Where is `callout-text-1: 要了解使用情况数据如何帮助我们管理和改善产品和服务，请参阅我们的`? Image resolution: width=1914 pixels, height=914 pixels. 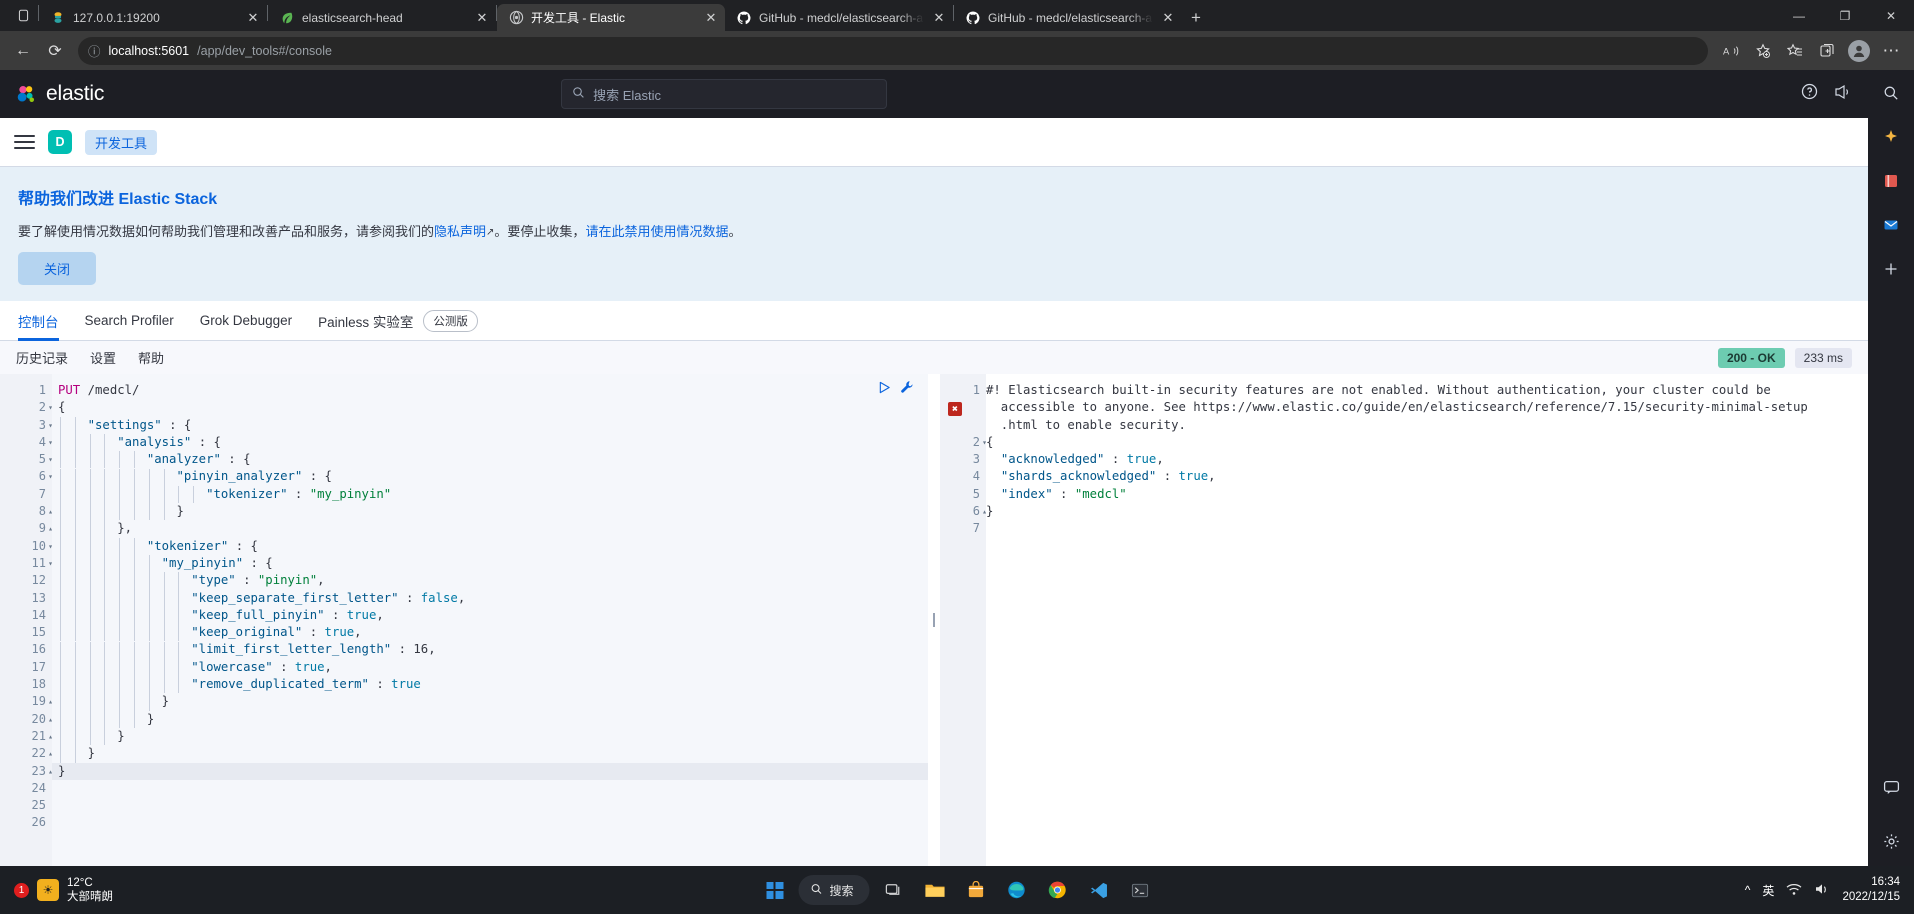
callout-text-1: 要了解使用情况数据如何帮助我们管理和改善产品和服务，请参阅我们的 is located at coordinates (226, 231).